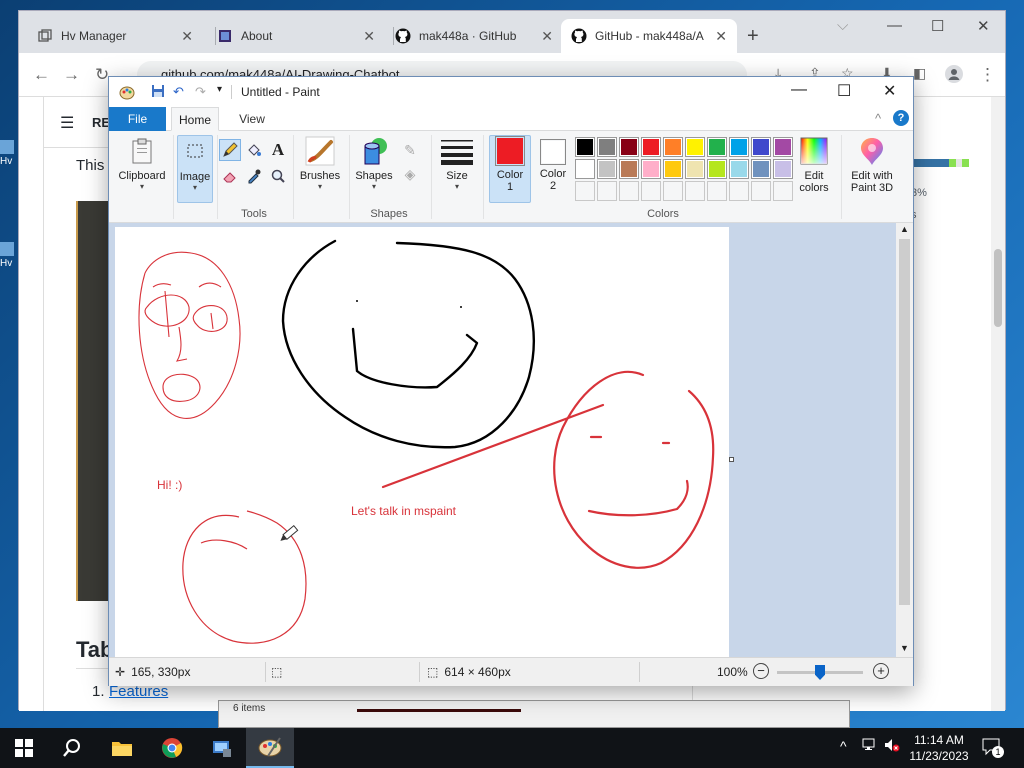 The image size is (1024, 768). Describe the element at coordinates (195, 169) in the screenshot. I see `image-select-button: Image ▾` at that location.